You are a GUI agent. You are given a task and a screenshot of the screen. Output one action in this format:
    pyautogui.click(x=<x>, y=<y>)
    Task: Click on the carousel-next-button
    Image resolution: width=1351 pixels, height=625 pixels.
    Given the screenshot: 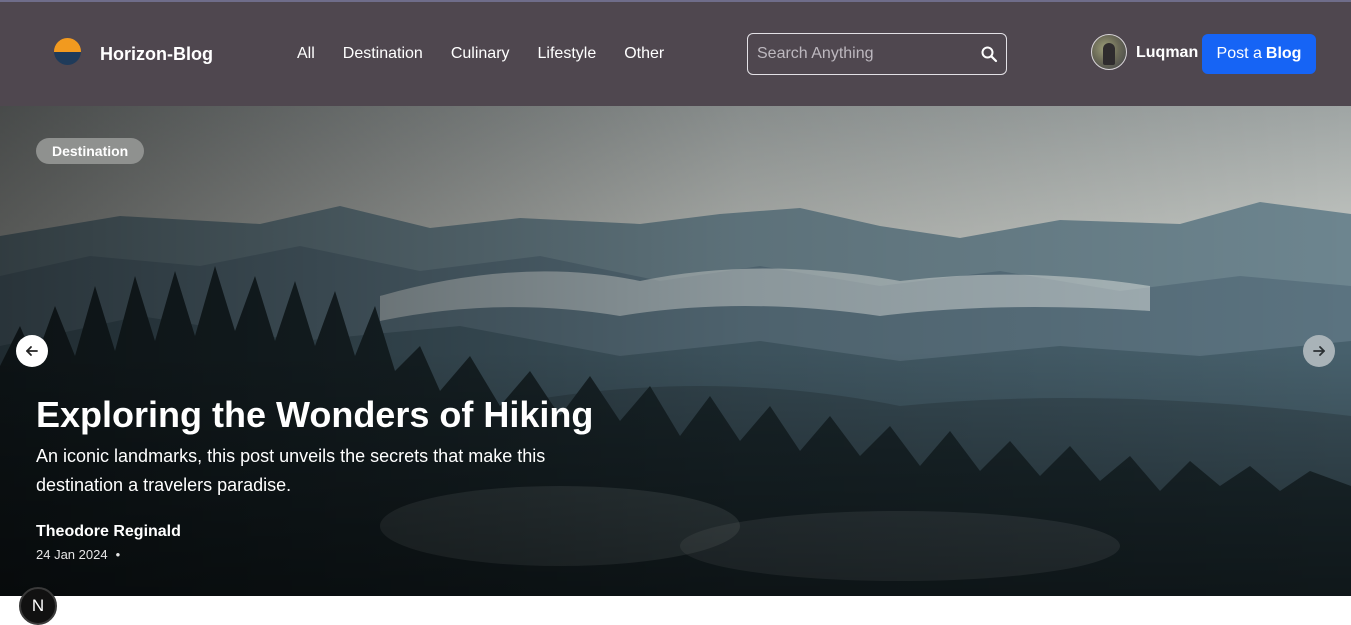 What is the action you would take?
    pyautogui.click(x=1319, y=351)
    